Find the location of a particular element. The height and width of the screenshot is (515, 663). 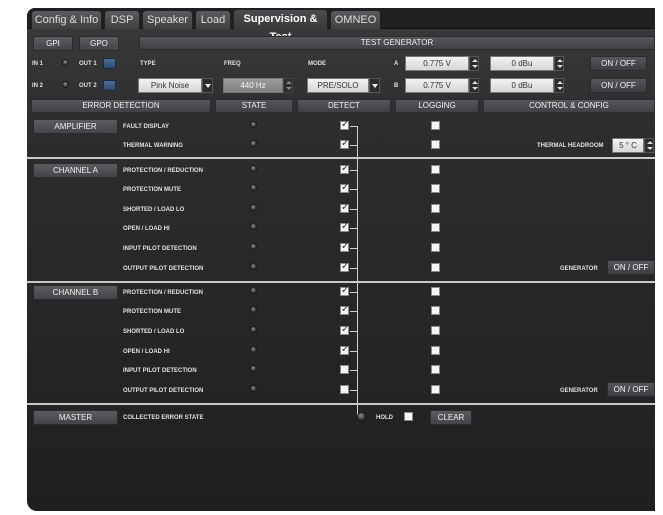

a-voltage-spinner is located at coordinates (474, 63).